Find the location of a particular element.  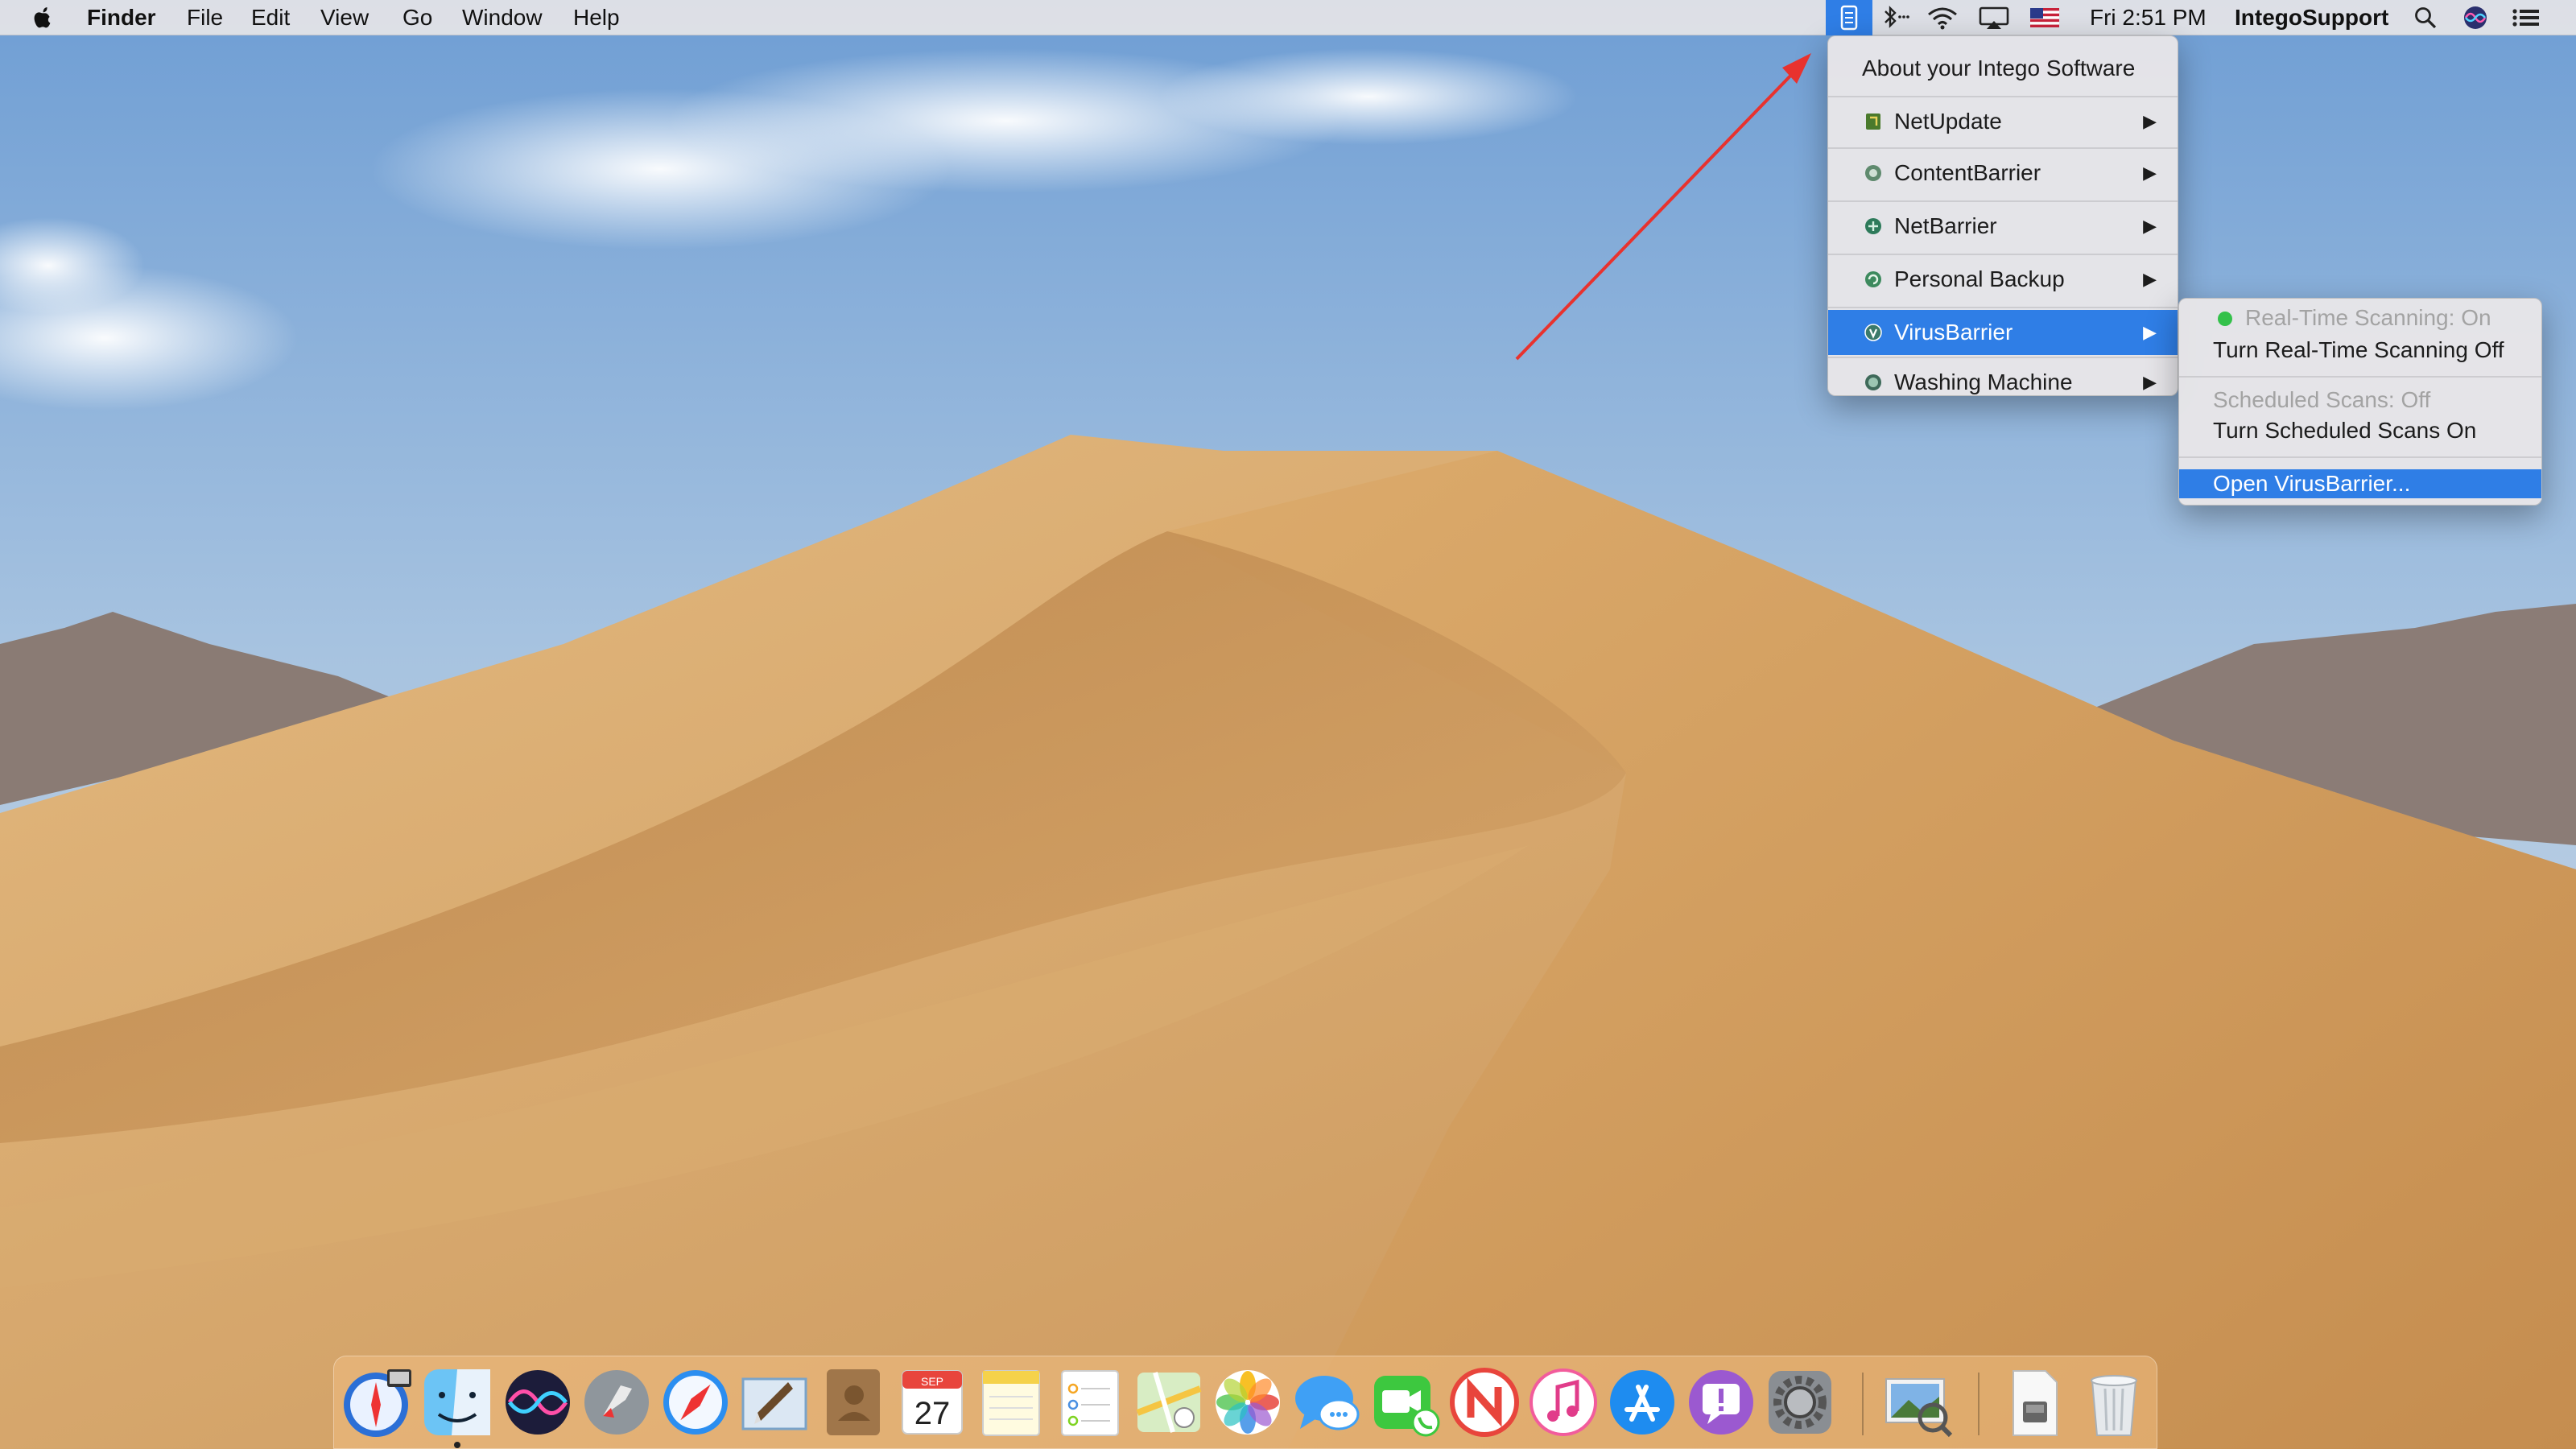

menu-item-label: Washing Machine is located at coordinates (1983, 381).